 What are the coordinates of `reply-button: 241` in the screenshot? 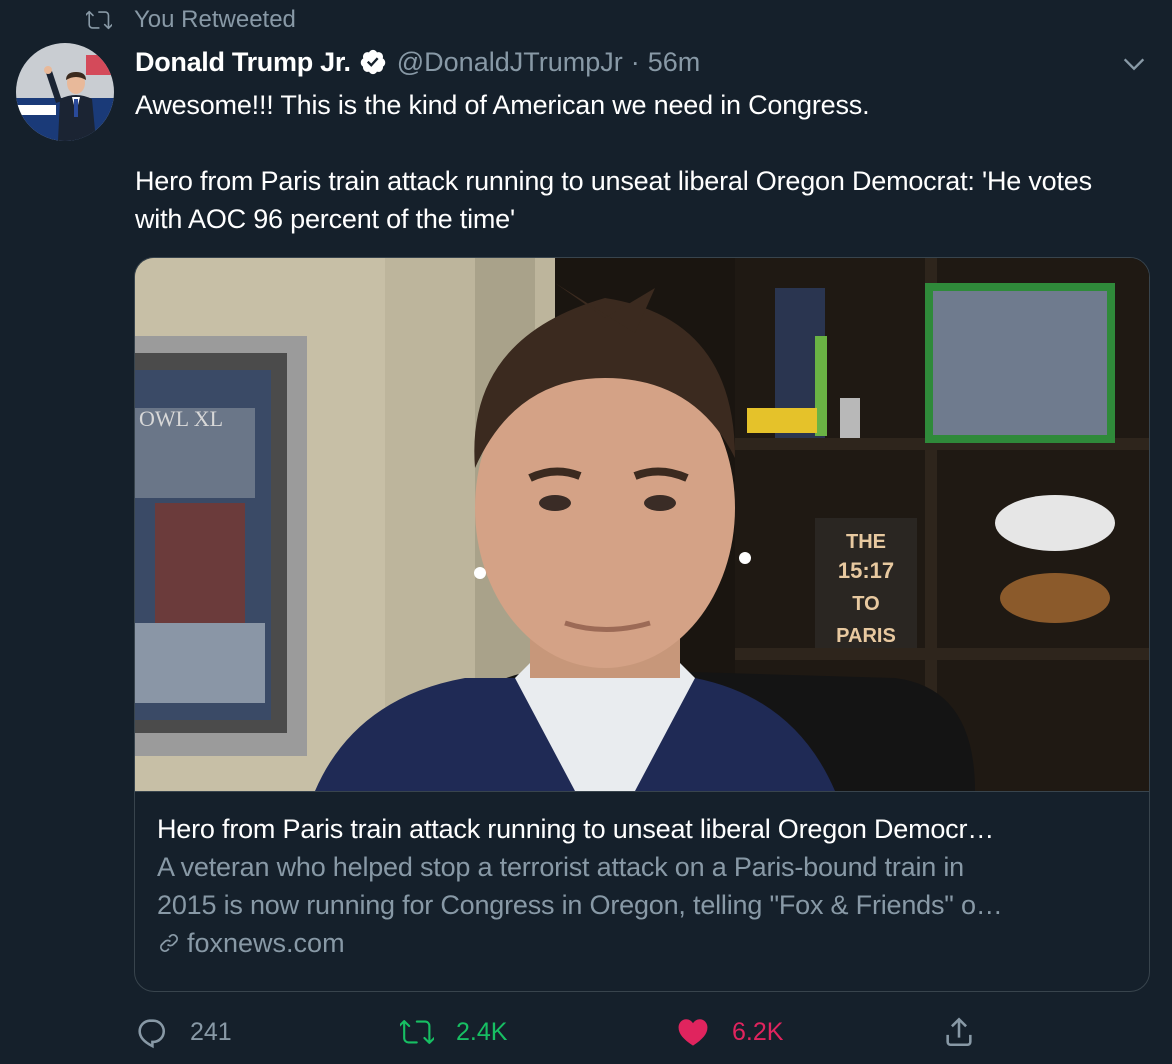 It's located at (183, 1032).